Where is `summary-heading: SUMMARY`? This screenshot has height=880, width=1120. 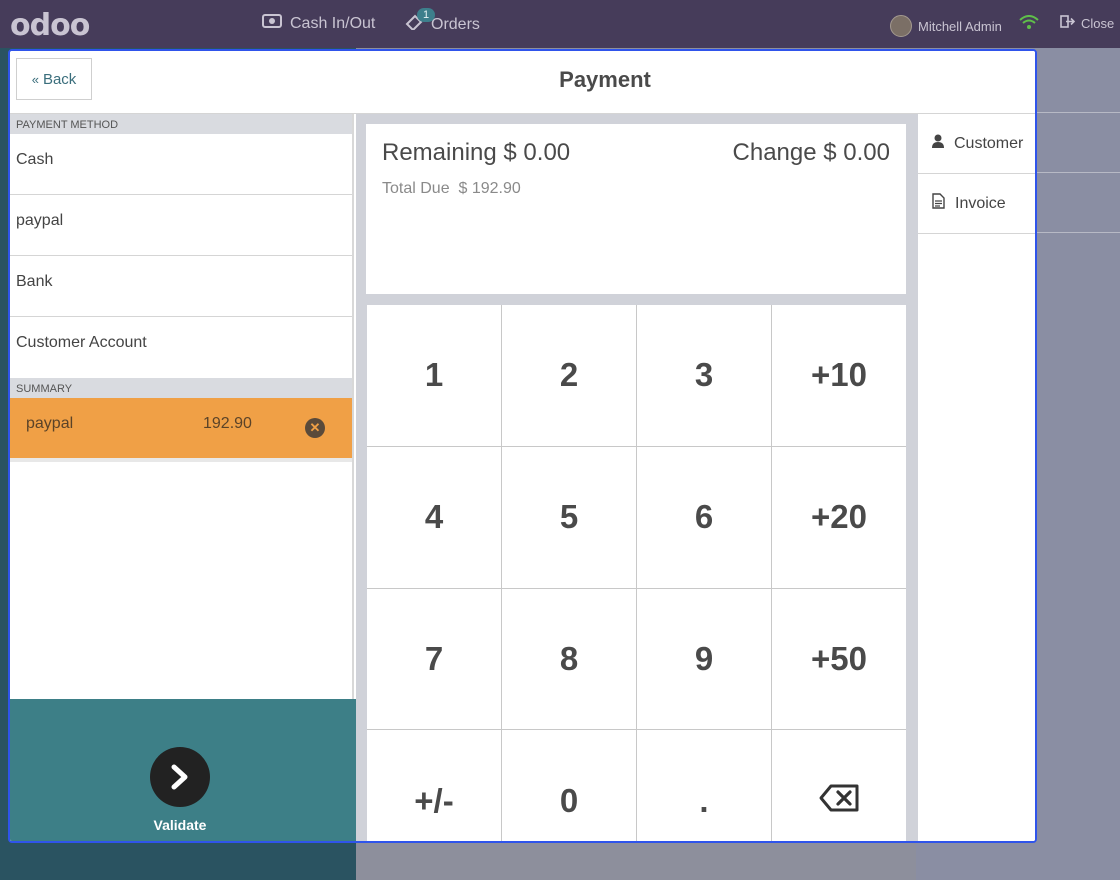
summary-heading: SUMMARY is located at coordinates (181, 388).